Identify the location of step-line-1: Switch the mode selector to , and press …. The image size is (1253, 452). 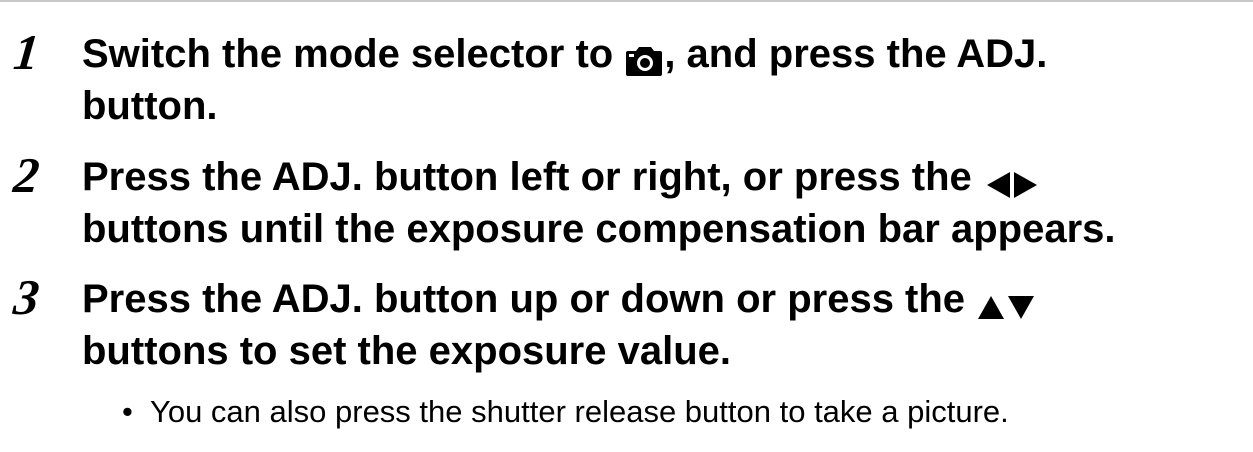
(666, 54).